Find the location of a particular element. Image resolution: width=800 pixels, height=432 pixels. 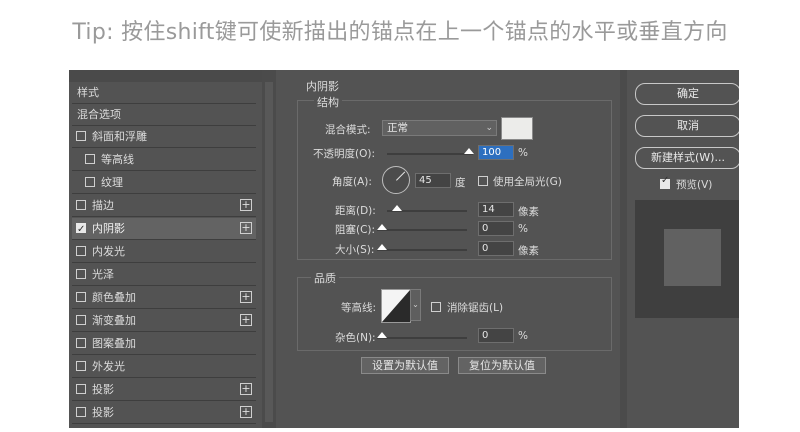

size-unit: 像素 is located at coordinates (528, 251).